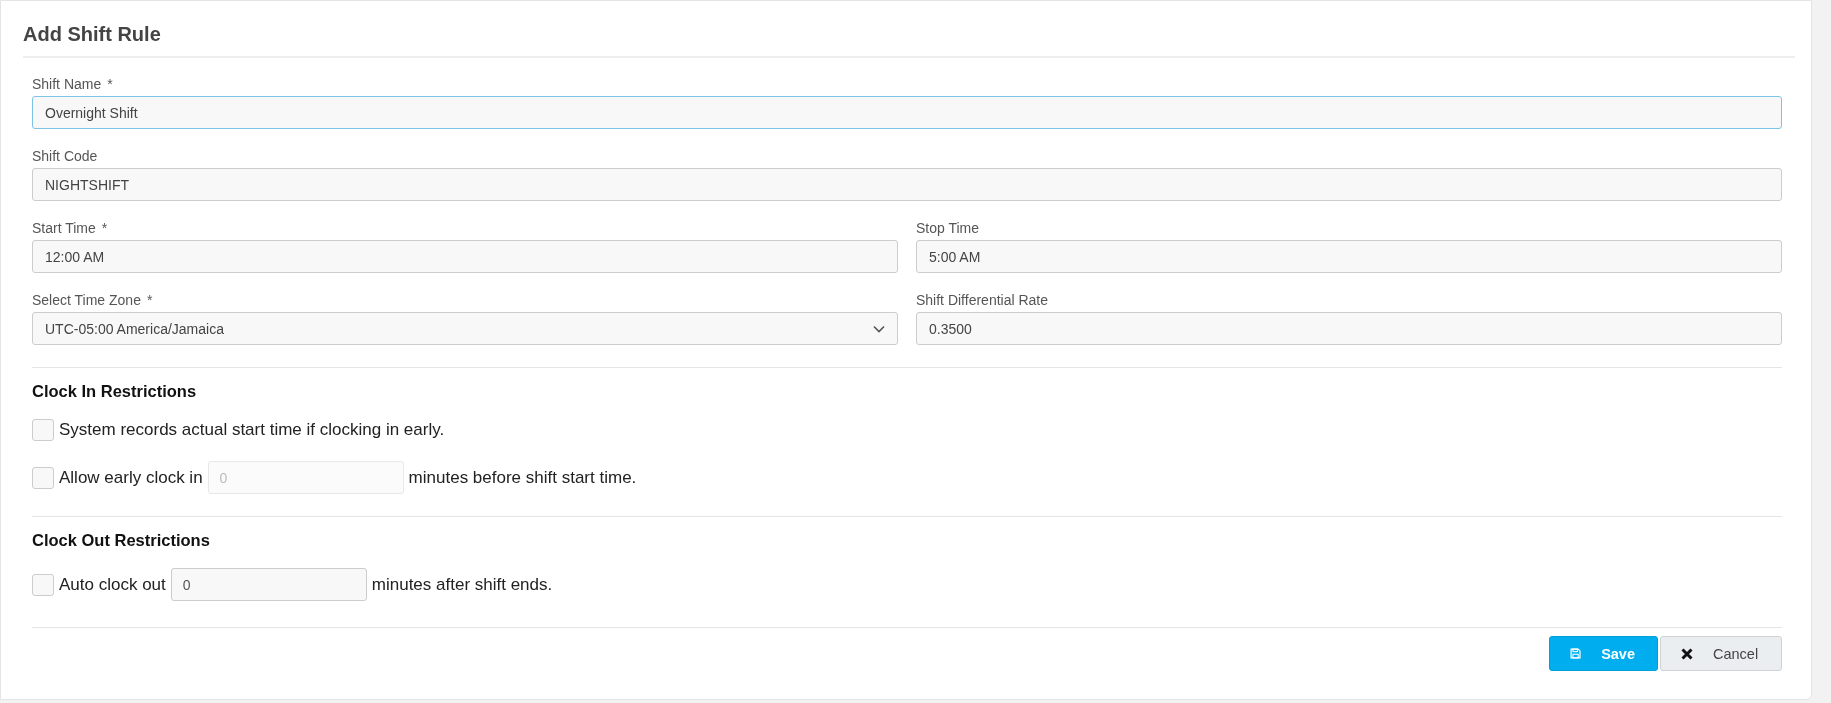 This screenshot has height=703, width=1831. Describe the element at coordinates (879, 328) in the screenshot. I see `chevron-down-icon` at that location.